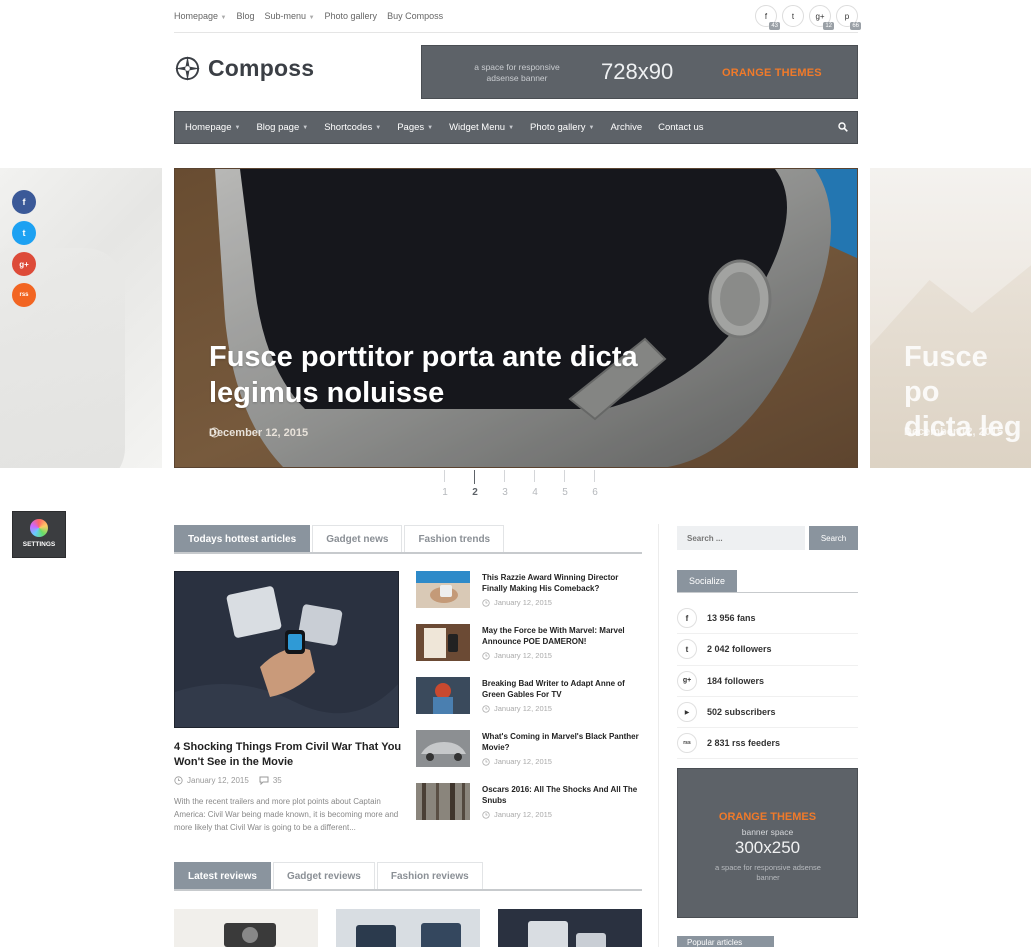 The height and width of the screenshot is (947, 1031). I want to click on slider-page-6: 6, so click(595, 484).